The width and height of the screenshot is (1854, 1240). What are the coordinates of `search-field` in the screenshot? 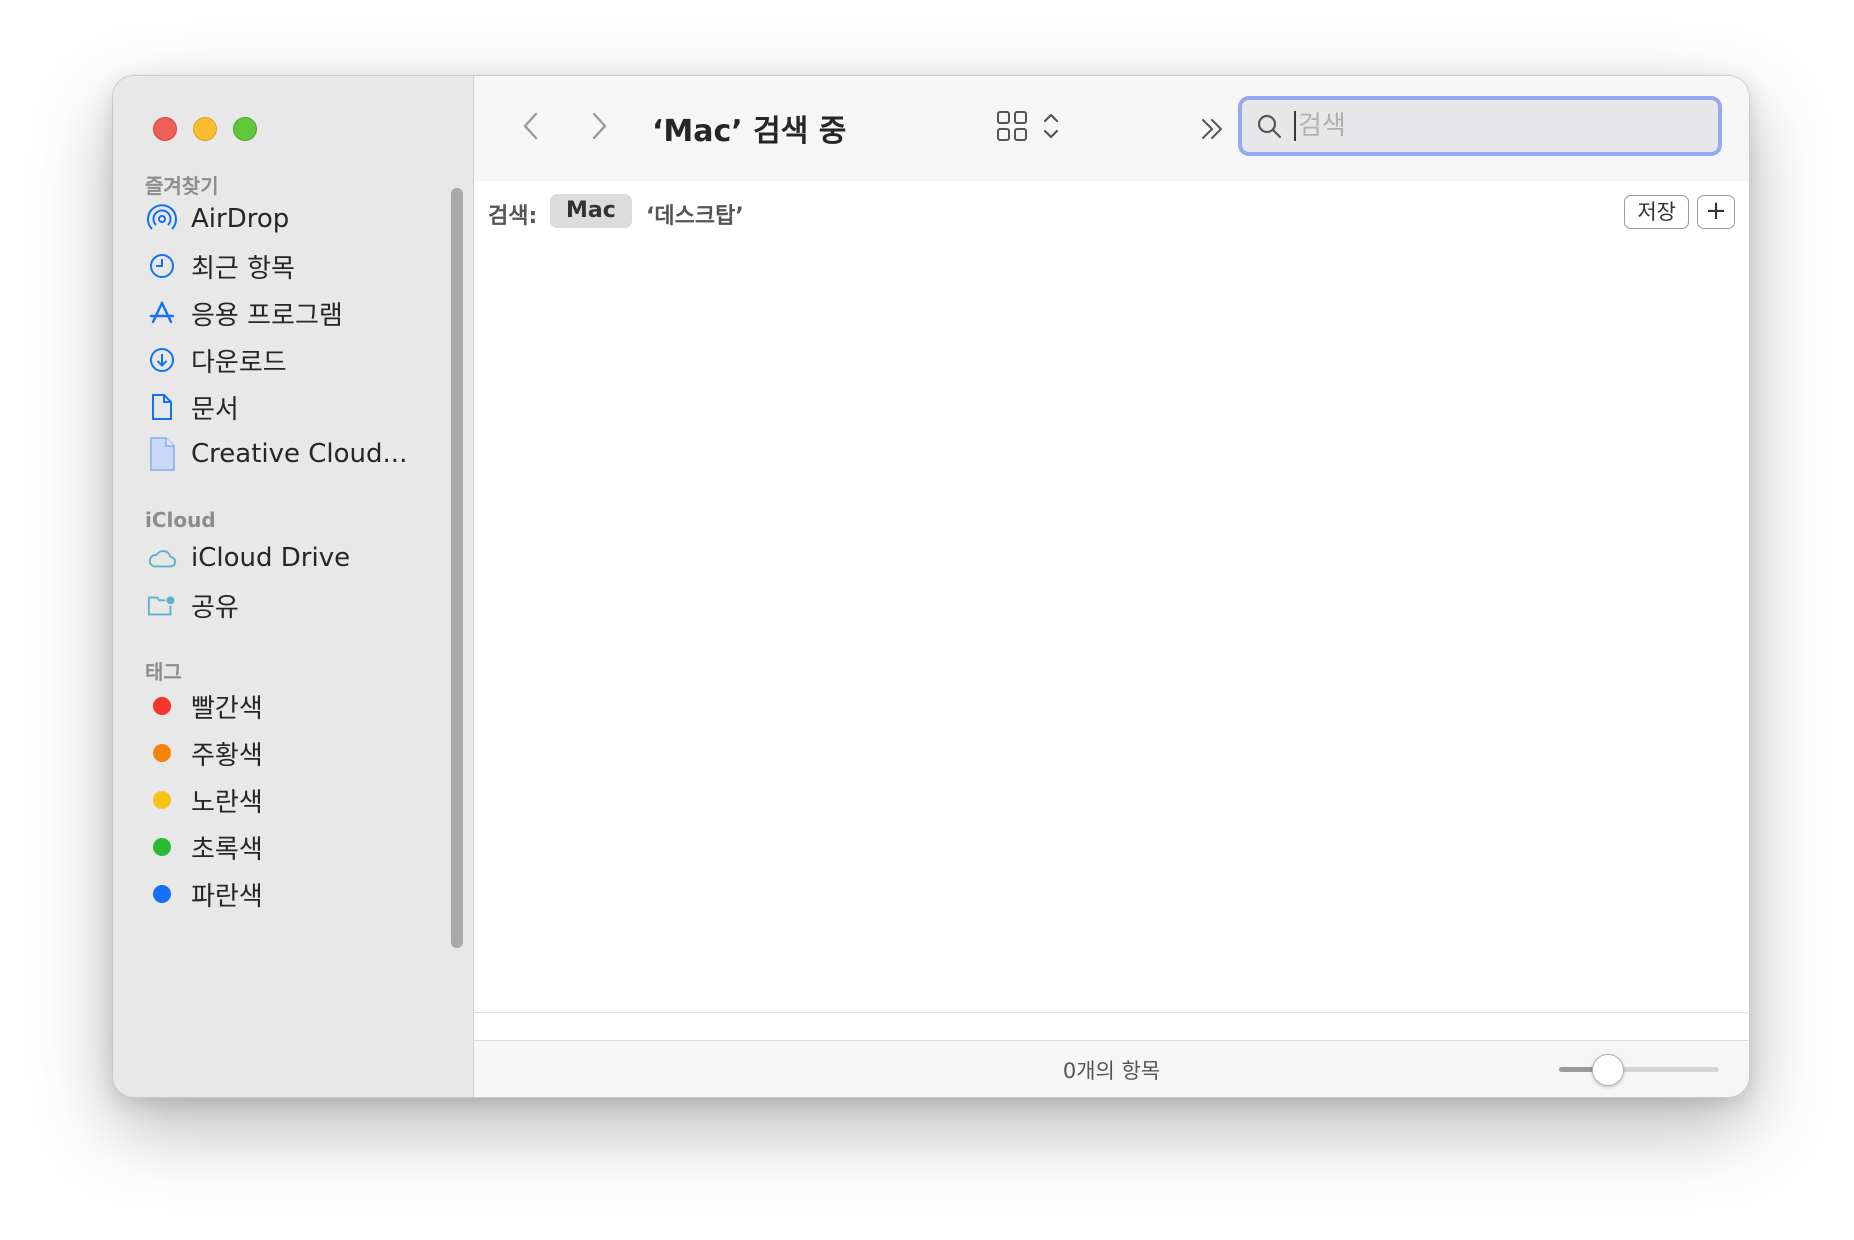 It's located at (1480, 126).